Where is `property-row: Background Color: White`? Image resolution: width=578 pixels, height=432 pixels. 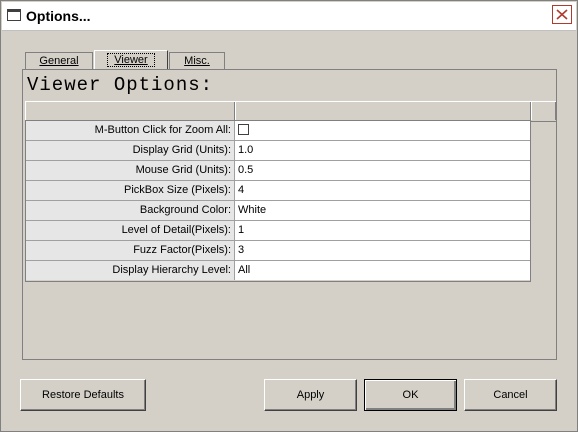 property-row: Background Color: White is located at coordinates (278, 211).